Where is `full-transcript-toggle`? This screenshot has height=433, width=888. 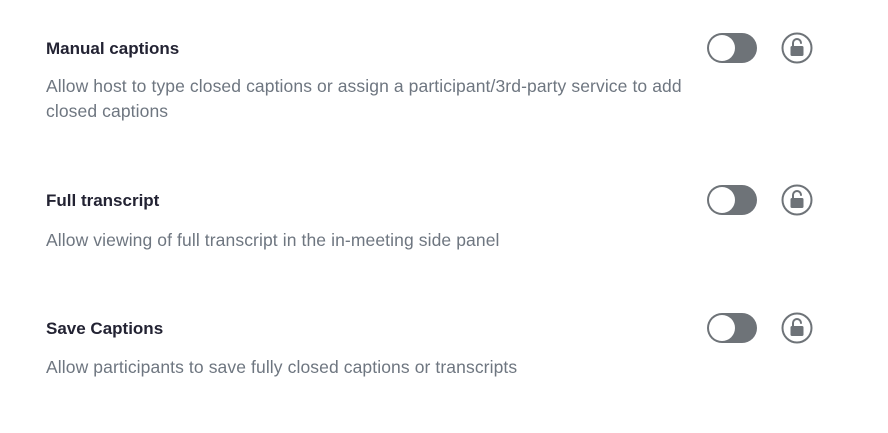 full-transcript-toggle is located at coordinates (732, 200).